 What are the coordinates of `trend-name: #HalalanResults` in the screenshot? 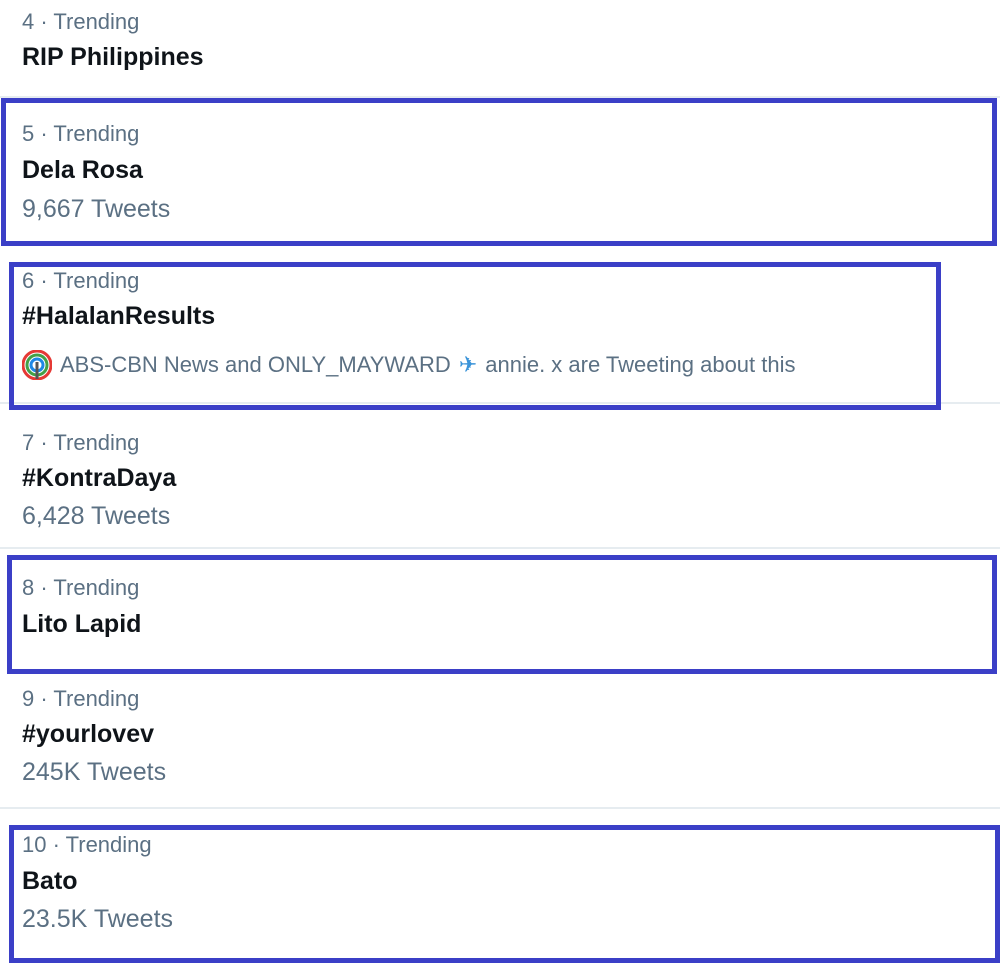 It's located at (119, 316).